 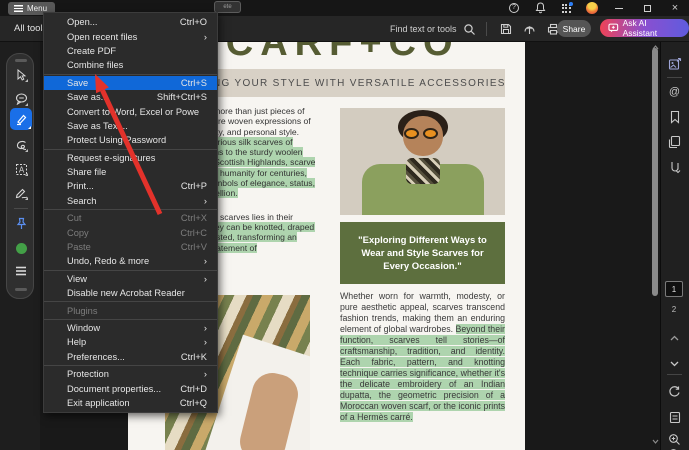 I want to click on current-page-number: 1, so click(x=674, y=289).